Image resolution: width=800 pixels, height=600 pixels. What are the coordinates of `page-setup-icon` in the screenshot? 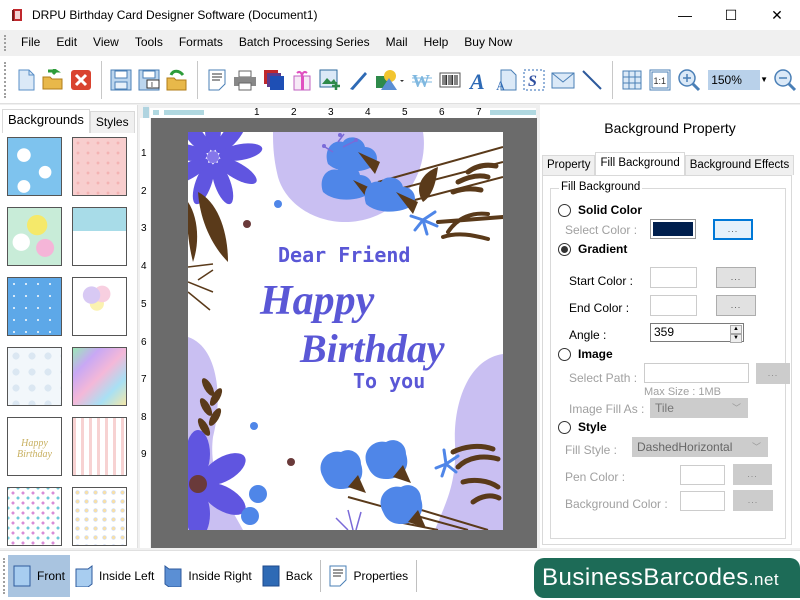 It's located at (217, 80).